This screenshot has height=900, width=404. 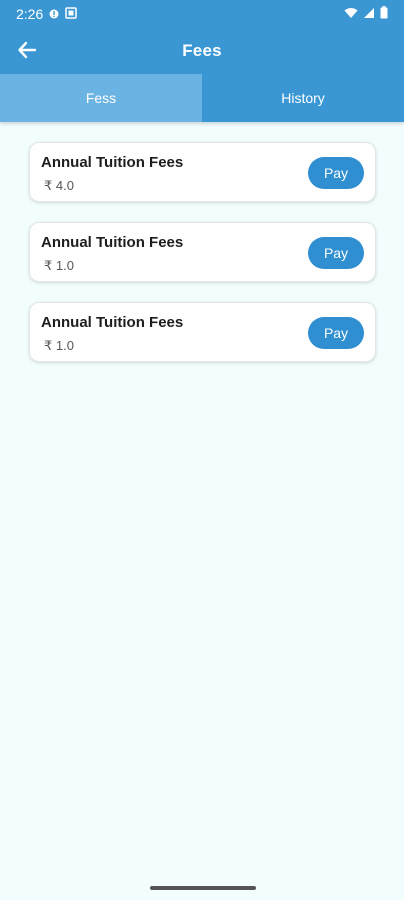 What do you see at coordinates (71, 14) in the screenshot?
I see `screenshot-icon` at bounding box center [71, 14].